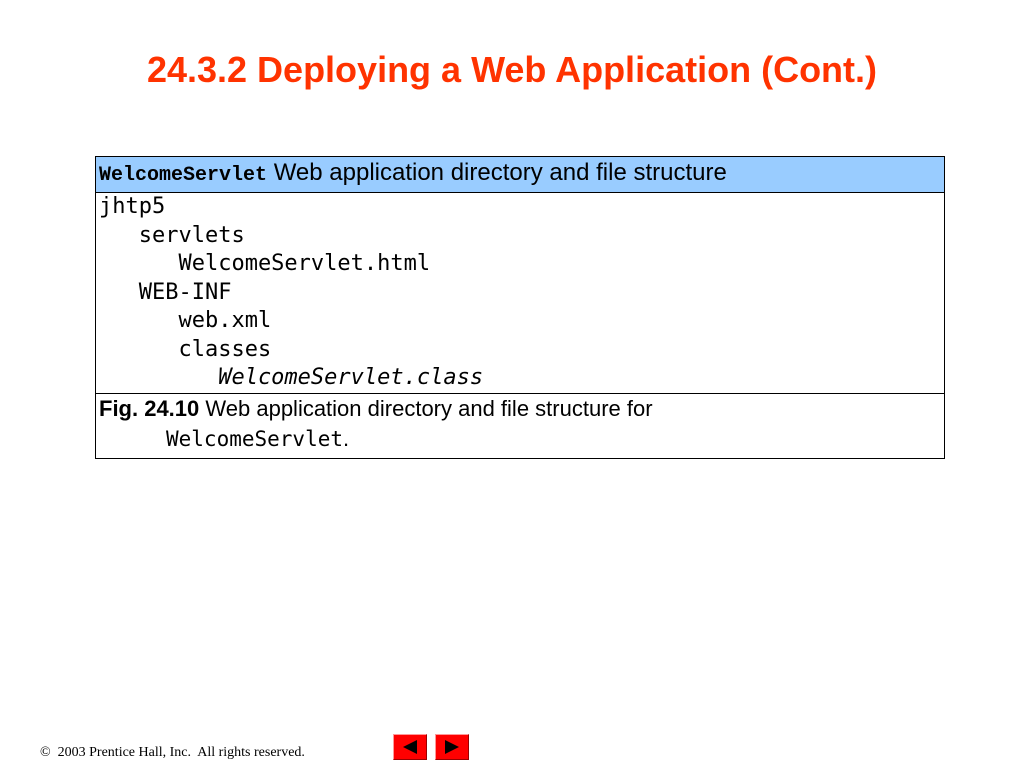 The width and height of the screenshot is (1024, 768). I want to click on triangle-left-icon, so click(410, 747).